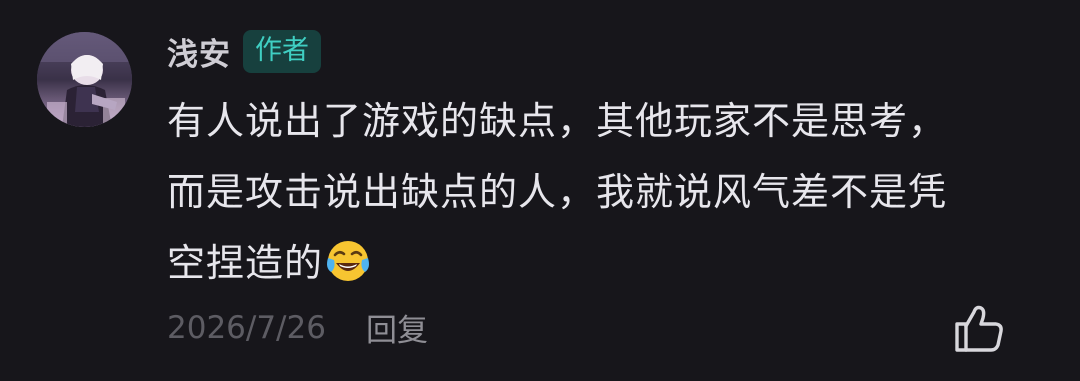 This screenshot has height=381, width=1080. I want to click on comment-text-fragment: 空捏造的, so click(245, 263).